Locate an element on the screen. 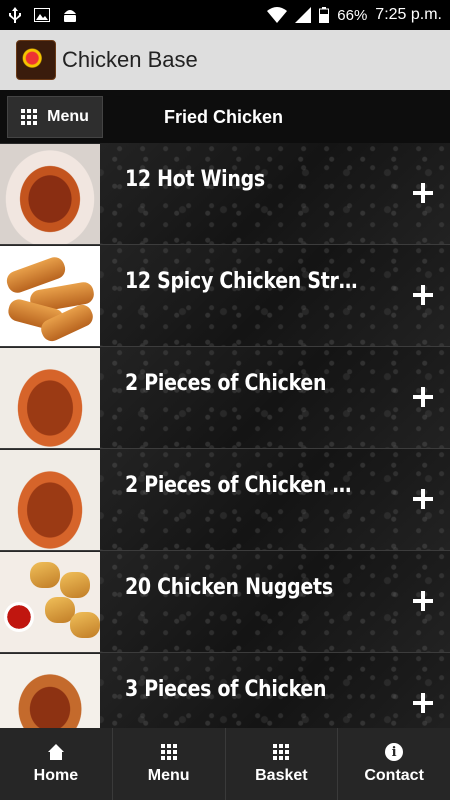  list-item: 3 Pieces of Chicken is located at coordinates (225, 690).